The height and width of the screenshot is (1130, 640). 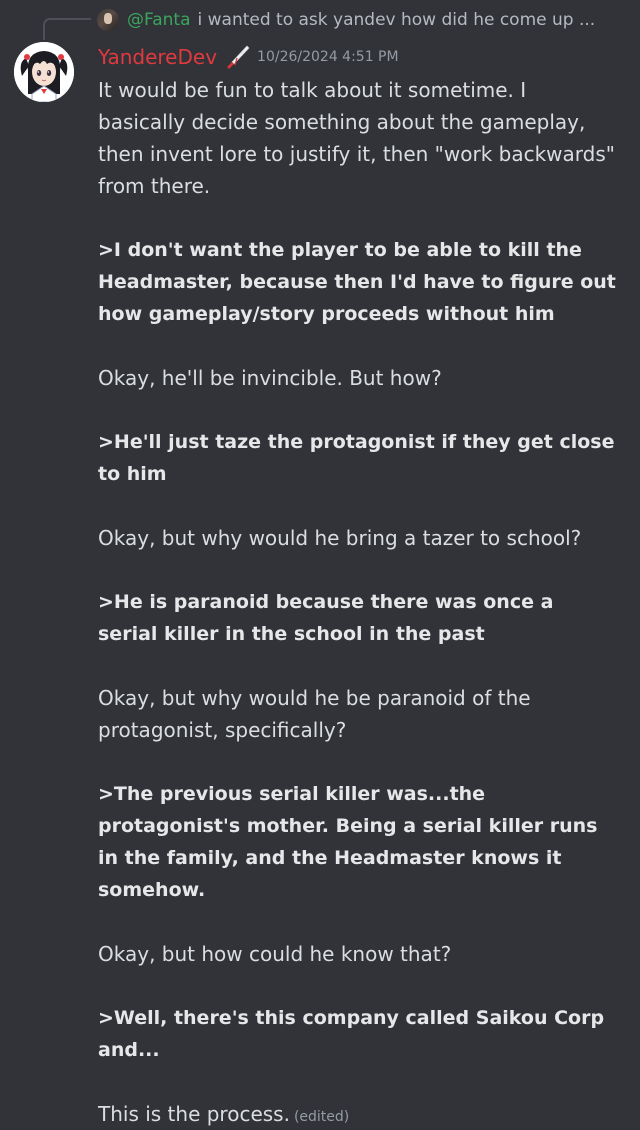 I want to click on knife-icon, so click(x=238, y=57).